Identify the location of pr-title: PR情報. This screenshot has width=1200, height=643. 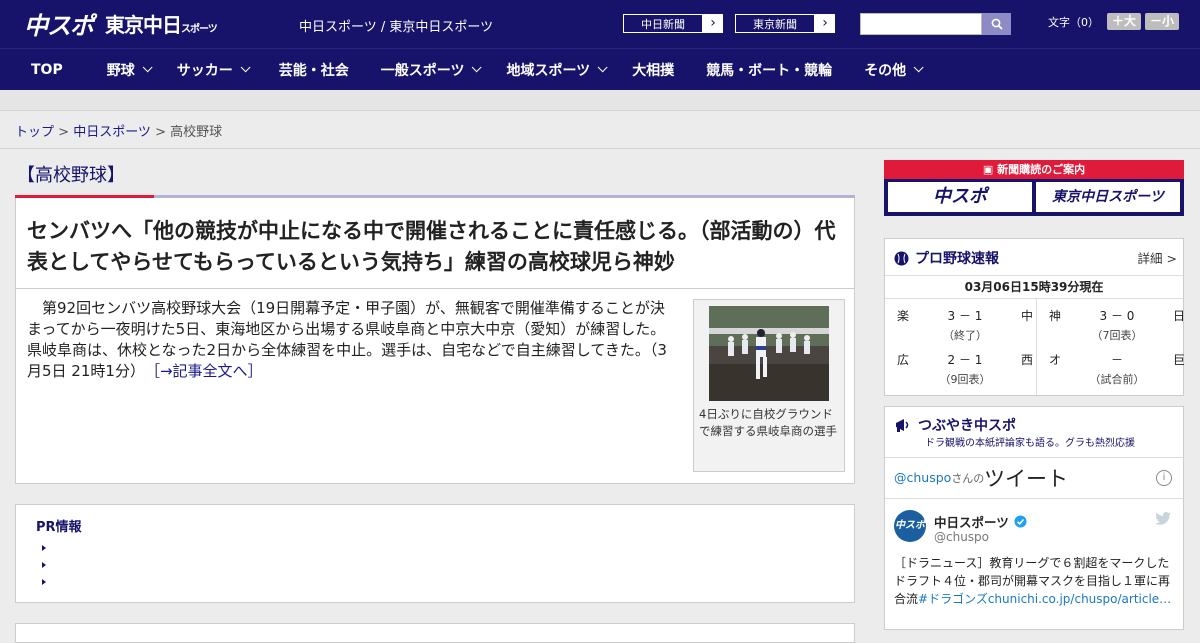
(59, 527).